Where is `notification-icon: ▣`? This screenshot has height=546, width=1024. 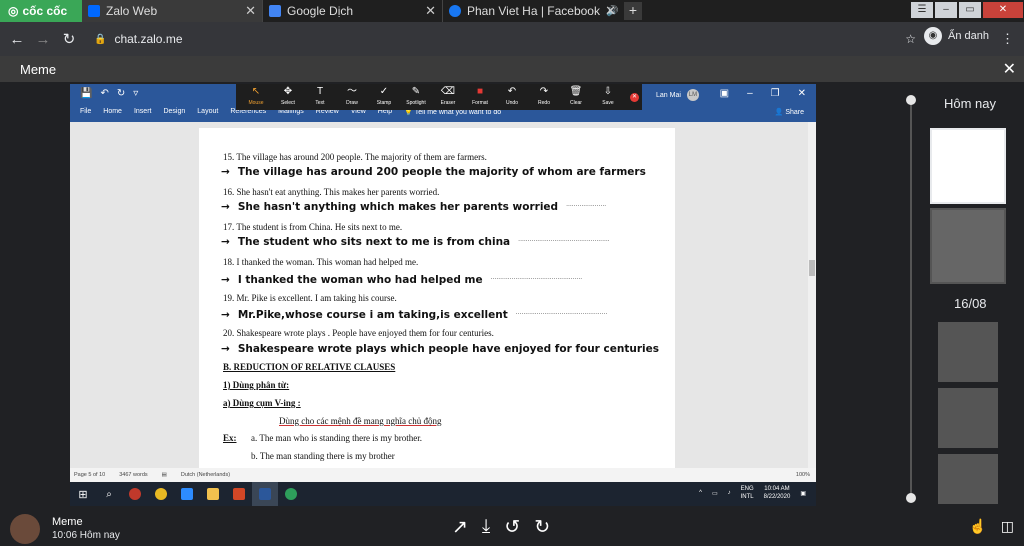
notification-icon: ▣ is located at coordinates (803, 493).